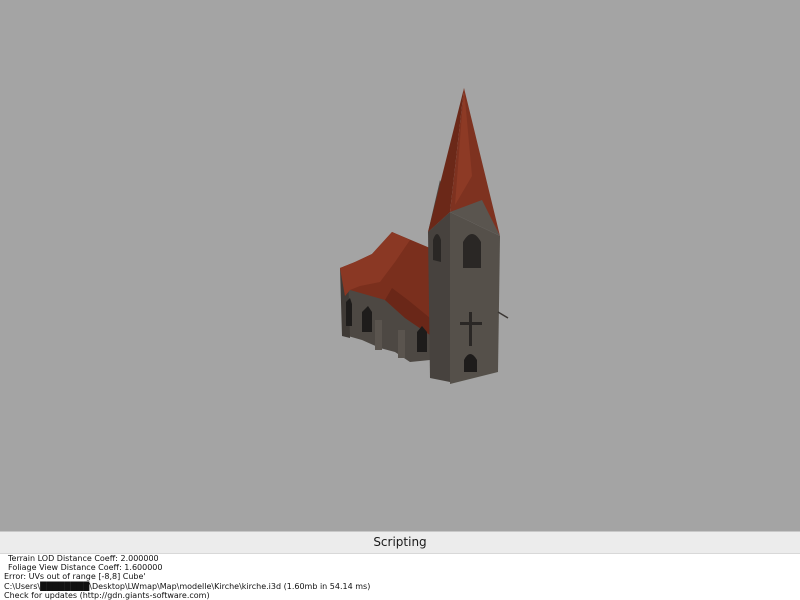 Image resolution: width=800 pixels, height=600 pixels. Describe the element at coordinates (85, 568) in the screenshot. I see `console-line: Foliage View Distance Coeff: 1.600000` at that location.